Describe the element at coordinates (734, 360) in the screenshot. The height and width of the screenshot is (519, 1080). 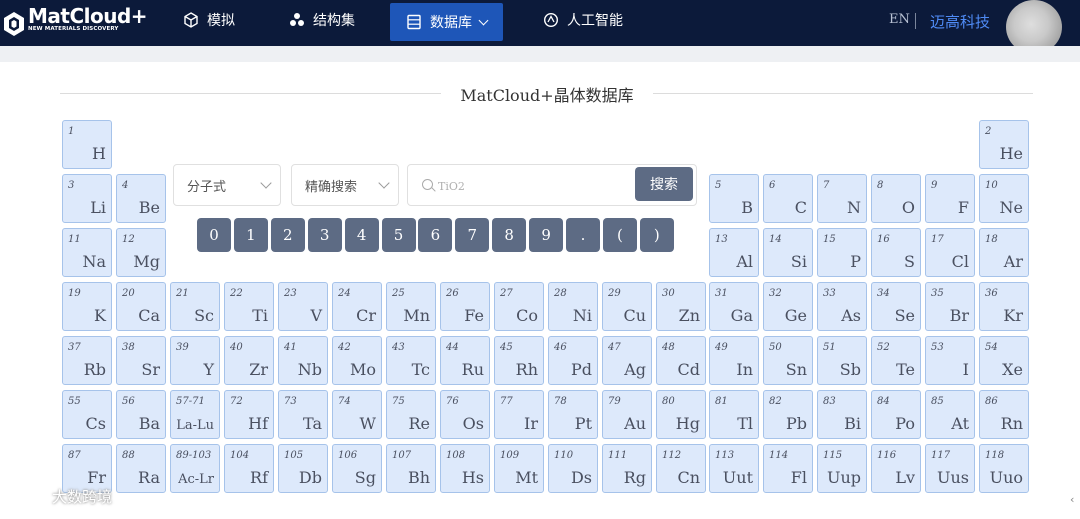
I see `element-cell-in: 49 In` at that location.